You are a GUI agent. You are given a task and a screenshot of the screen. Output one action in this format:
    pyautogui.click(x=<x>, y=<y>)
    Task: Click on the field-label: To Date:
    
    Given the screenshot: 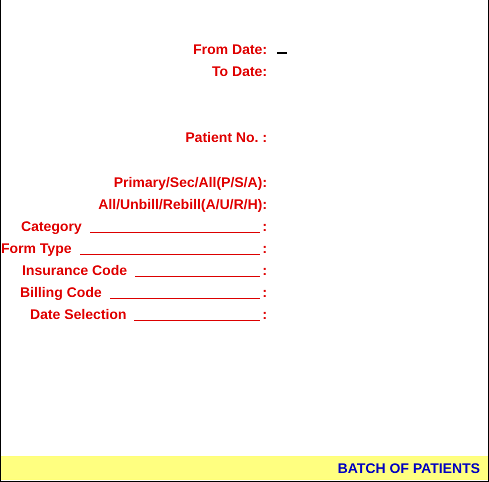 What is the action you would take?
    pyautogui.click(x=239, y=71)
    